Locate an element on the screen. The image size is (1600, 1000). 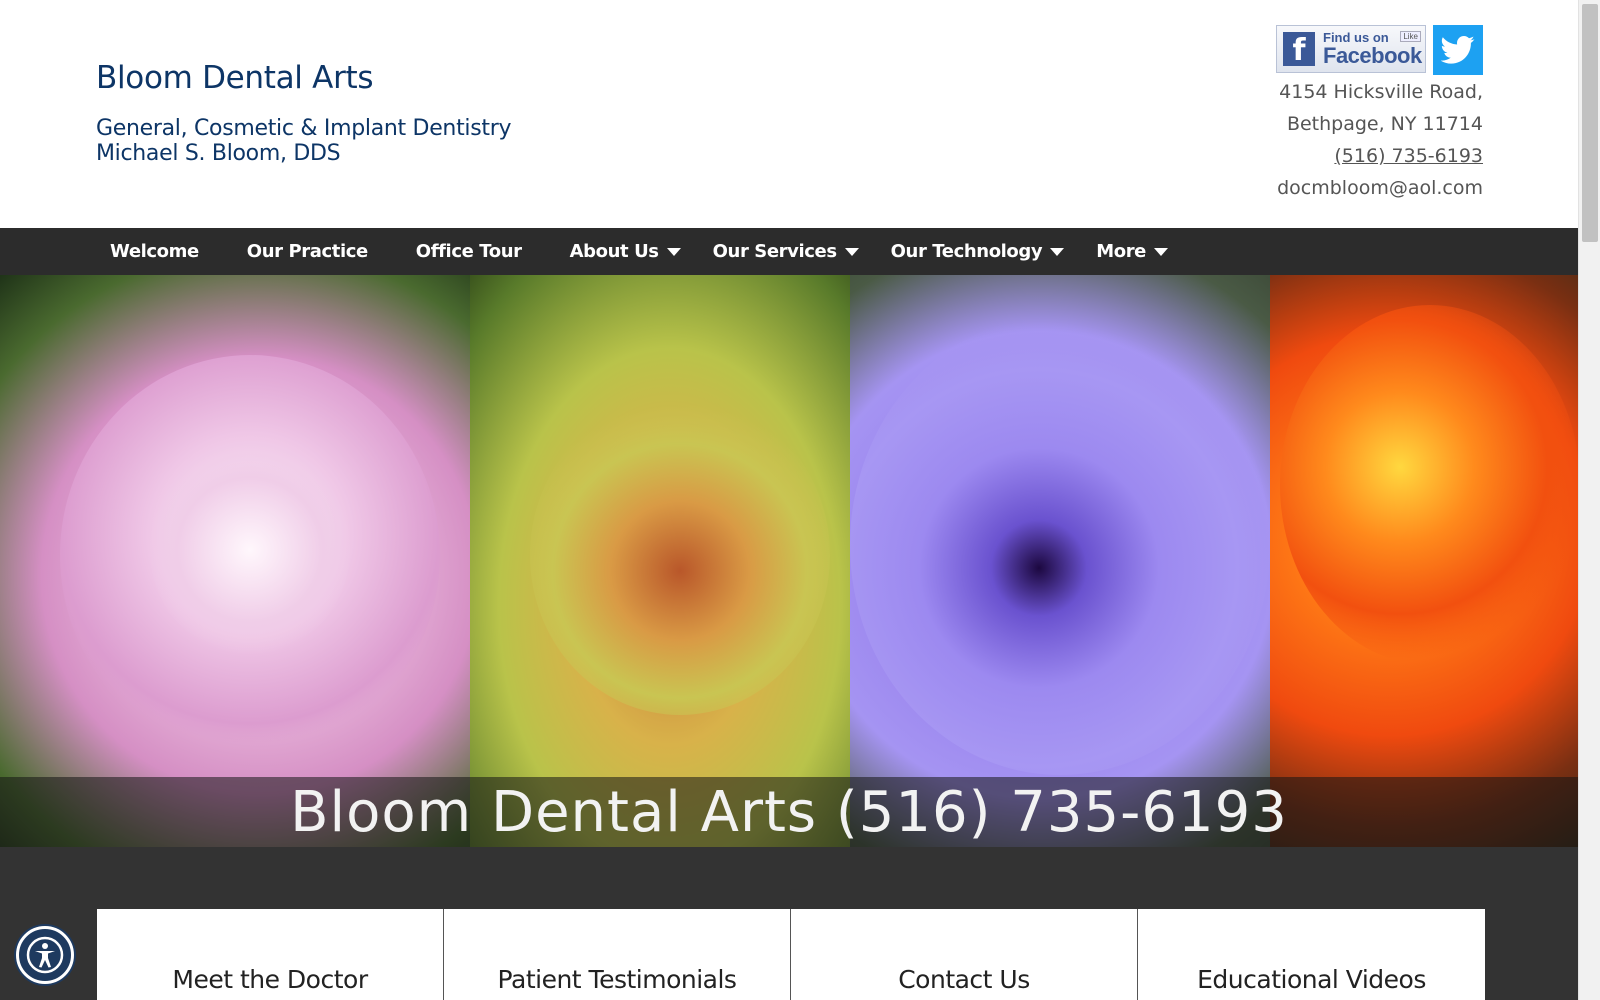
nav-our-technology-label: Our Technology is located at coordinates (966, 251).